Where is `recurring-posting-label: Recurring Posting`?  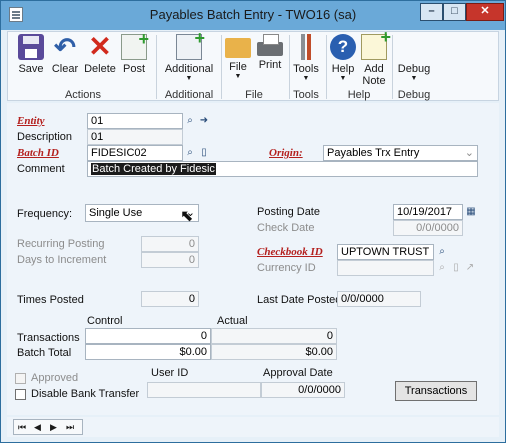 recurring-posting-label: Recurring Posting is located at coordinates (61, 244).